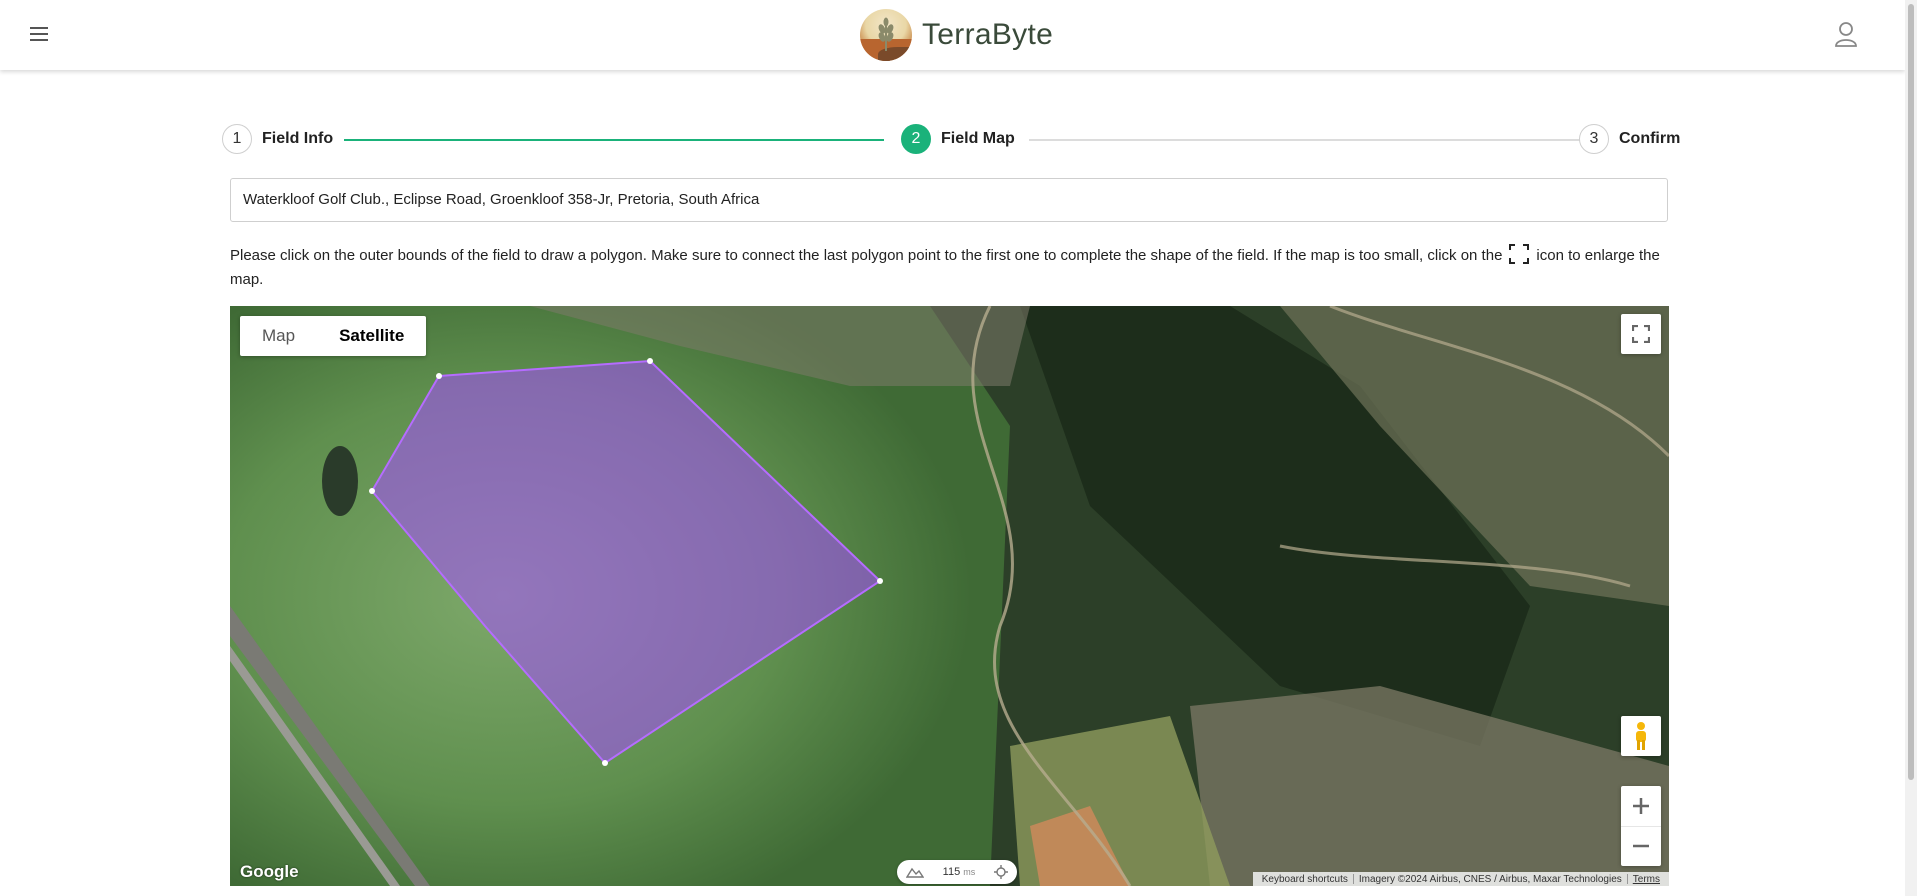 The width and height of the screenshot is (1917, 896). I want to click on step-number: 1, so click(237, 139).